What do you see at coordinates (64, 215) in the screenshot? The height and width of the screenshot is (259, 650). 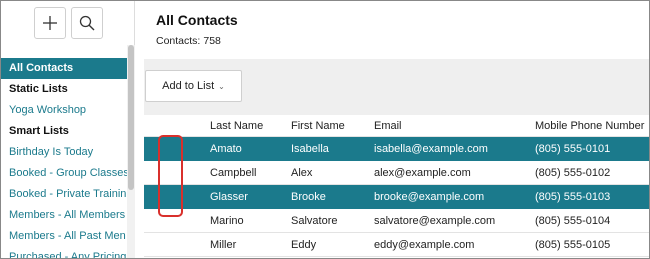 I see `sidebar-item-members-all-members: Members - All Members` at bounding box center [64, 215].